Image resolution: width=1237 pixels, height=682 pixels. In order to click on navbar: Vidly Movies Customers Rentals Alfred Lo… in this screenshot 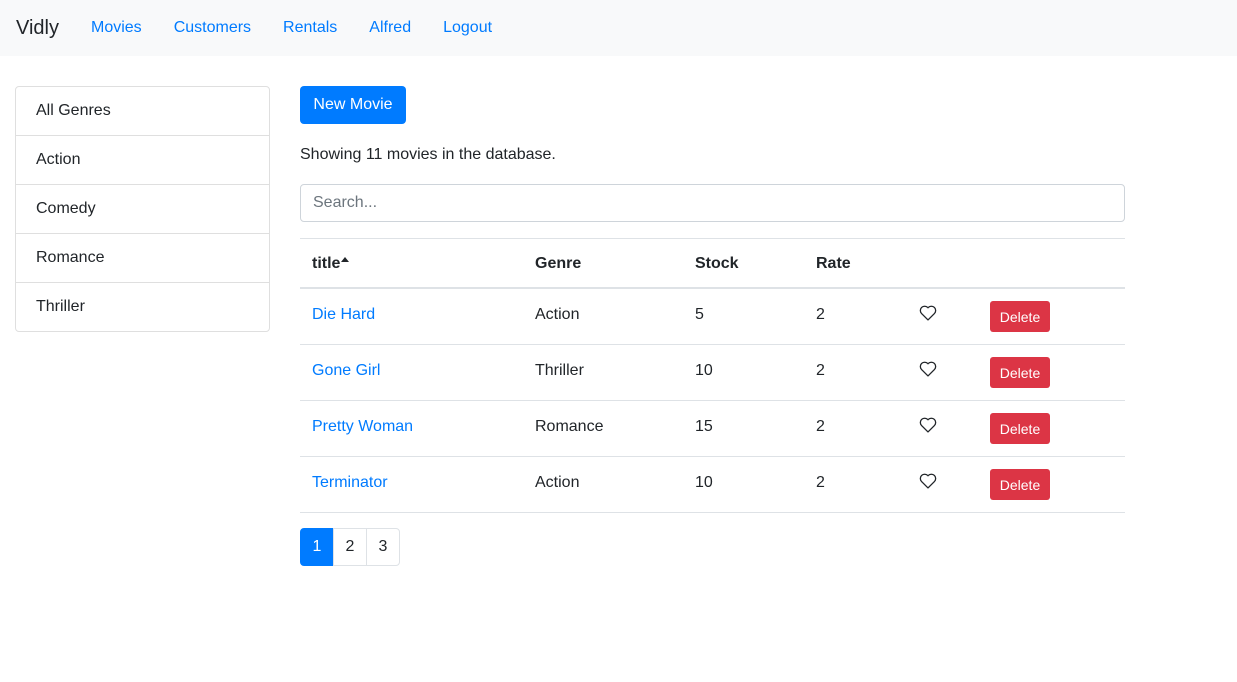, I will do `click(618, 28)`.